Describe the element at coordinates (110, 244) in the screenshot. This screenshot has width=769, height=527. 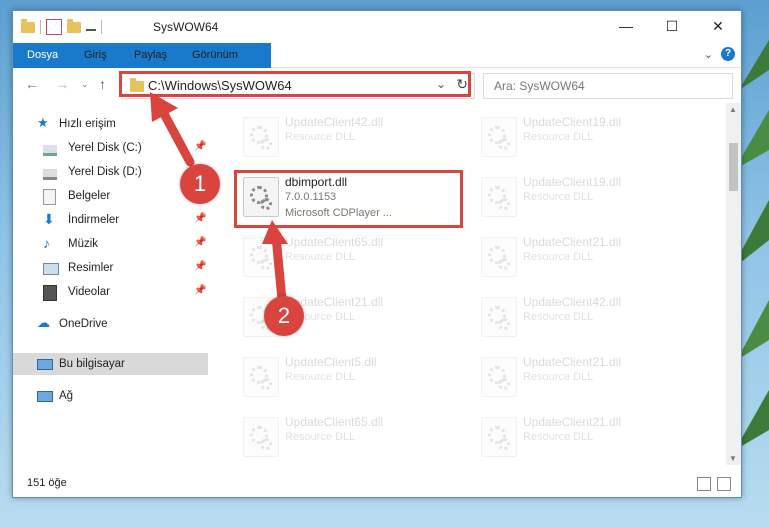
I see `sidebar-item-music: ♪ Müzik 📌` at that location.